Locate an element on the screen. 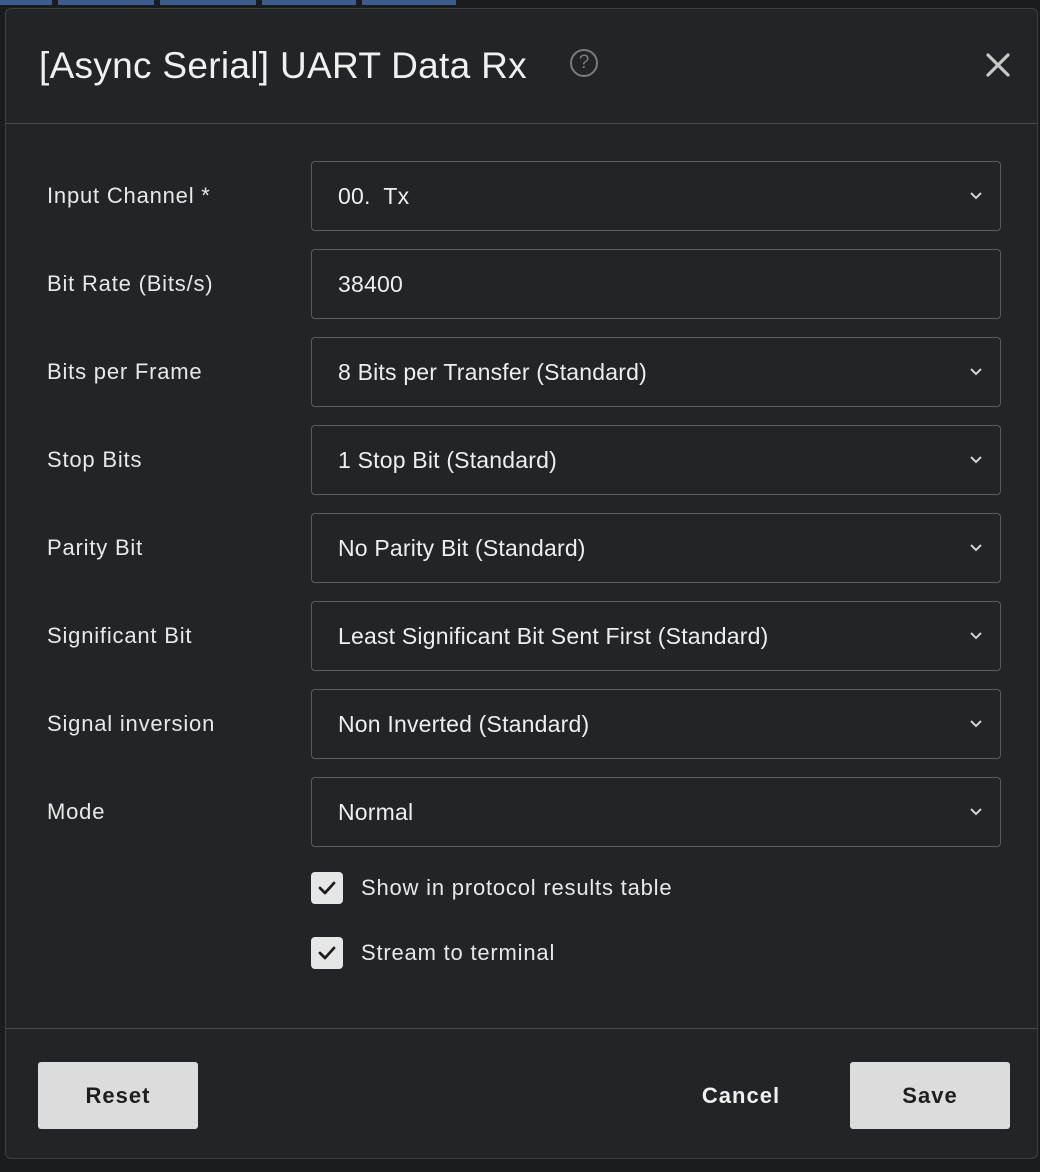 This screenshot has width=1040, height=1172. mode-row: Mode Normal is located at coordinates (521, 812).